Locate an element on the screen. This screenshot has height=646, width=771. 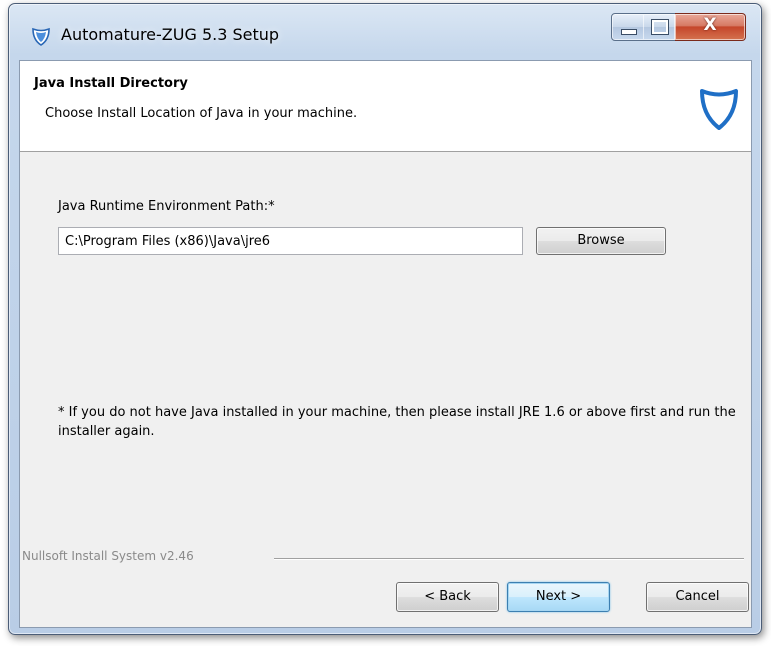
branding-divider is located at coordinates (509, 559).